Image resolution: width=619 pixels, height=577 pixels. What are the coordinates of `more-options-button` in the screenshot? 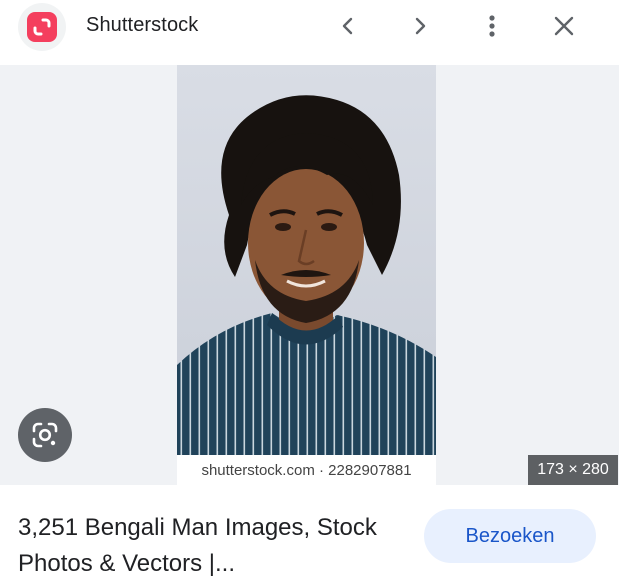 It's located at (492, 26).